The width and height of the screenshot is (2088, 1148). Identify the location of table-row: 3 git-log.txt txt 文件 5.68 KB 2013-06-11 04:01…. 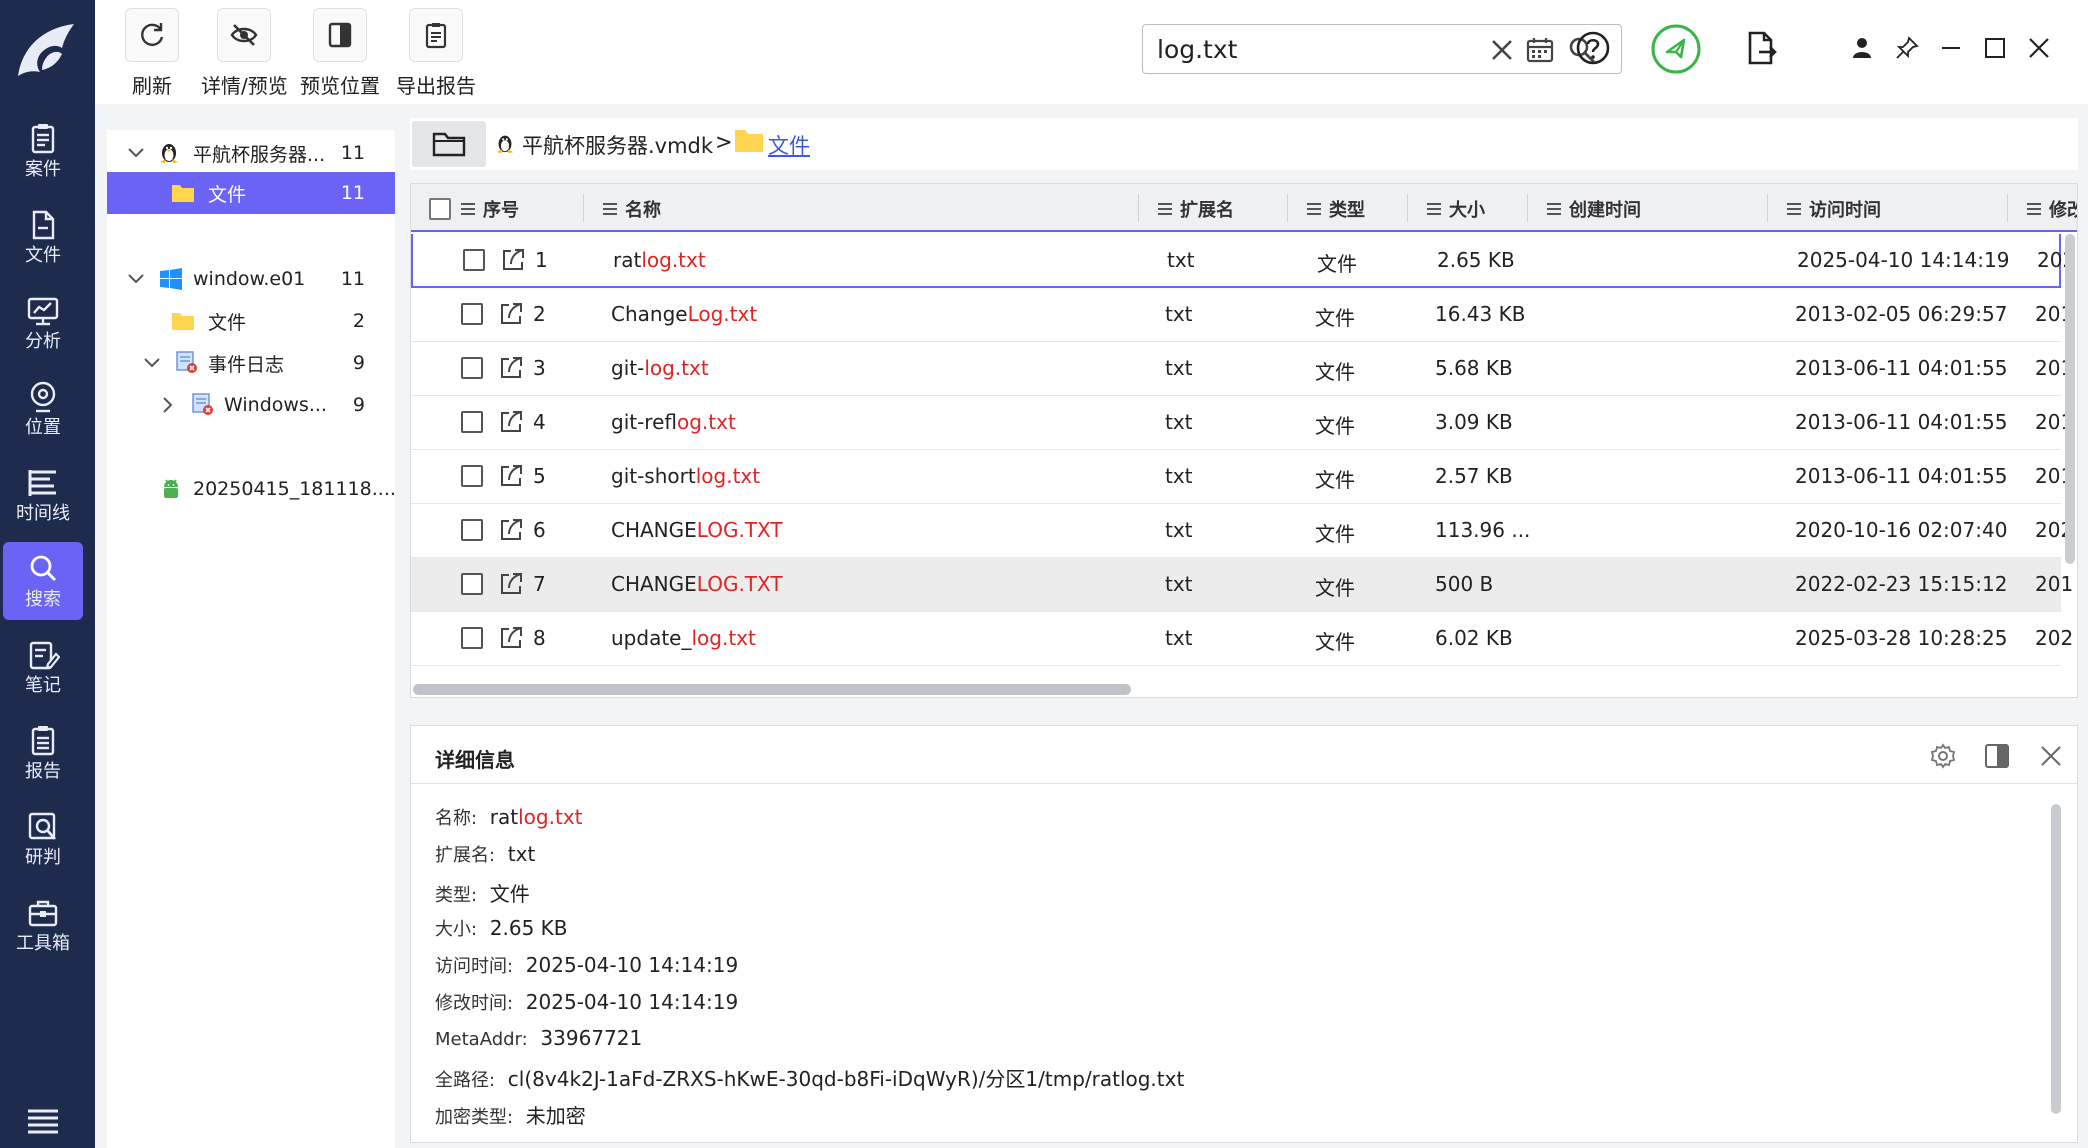
(1242, 369).